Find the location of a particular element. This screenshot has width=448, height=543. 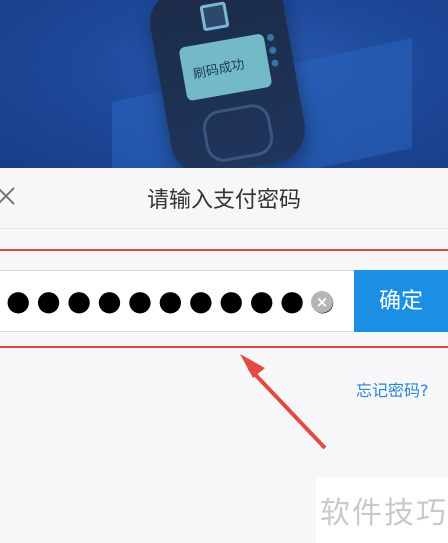

watermark-text: 软件技巧 is located at coordinates (384, 513).